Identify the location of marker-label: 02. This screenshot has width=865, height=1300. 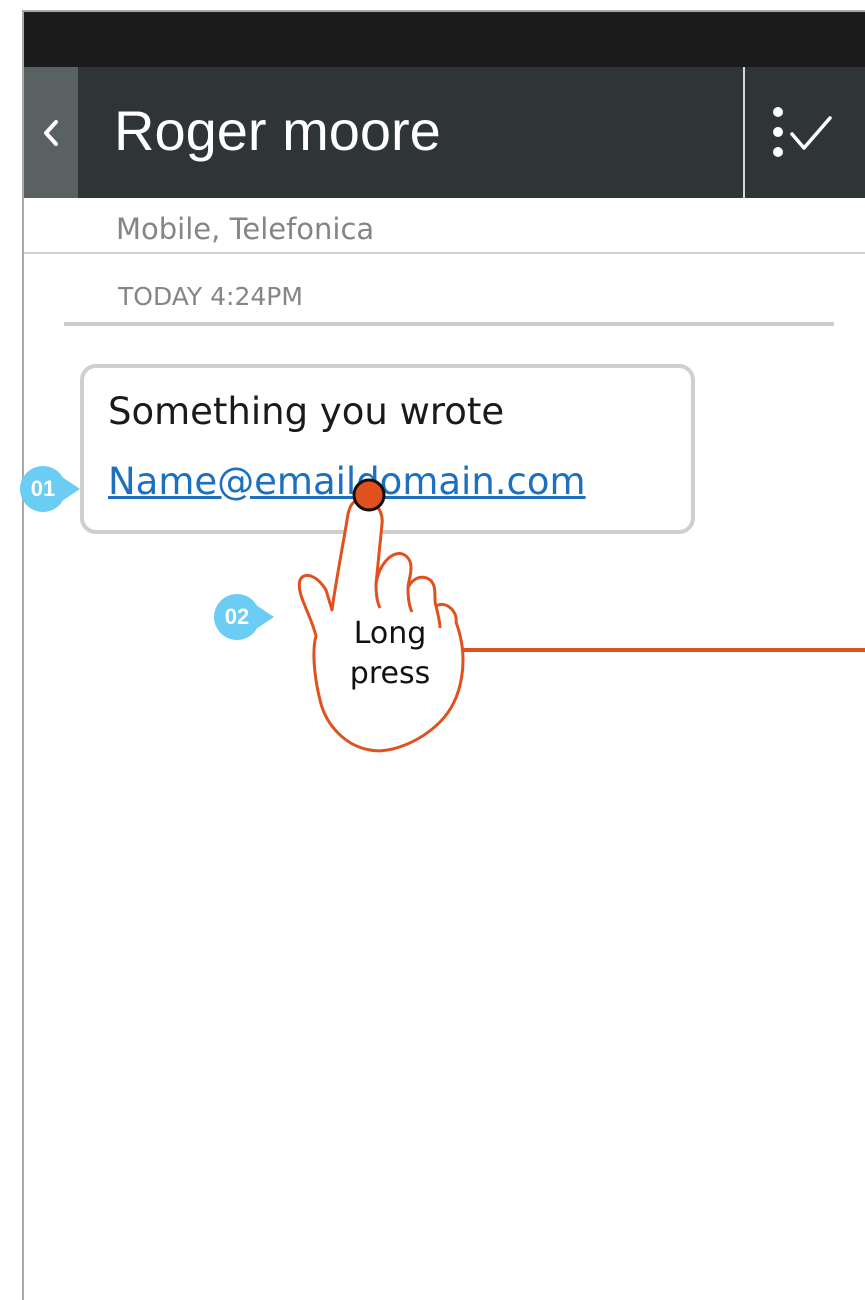
(244, 617).